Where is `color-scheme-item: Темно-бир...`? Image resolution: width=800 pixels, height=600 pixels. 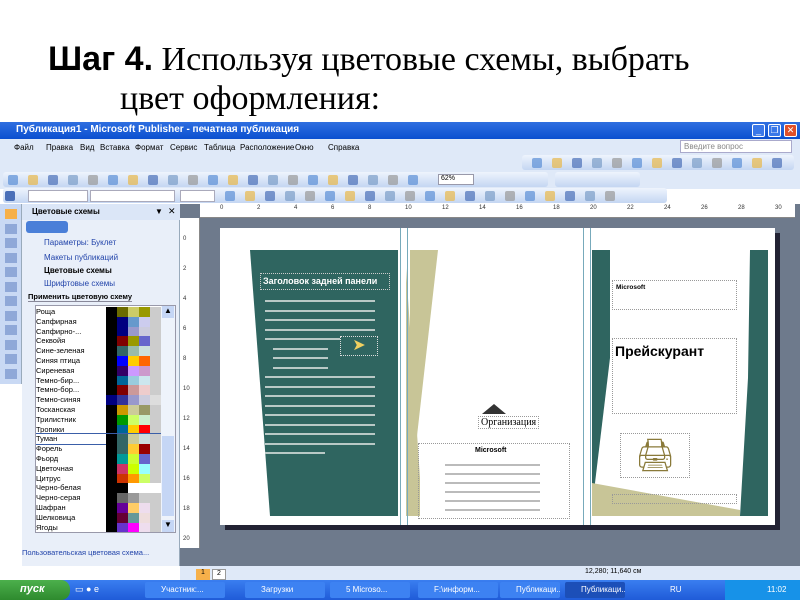
color-scheme-item: Темно-бир... is located at coordinates (98, 380).